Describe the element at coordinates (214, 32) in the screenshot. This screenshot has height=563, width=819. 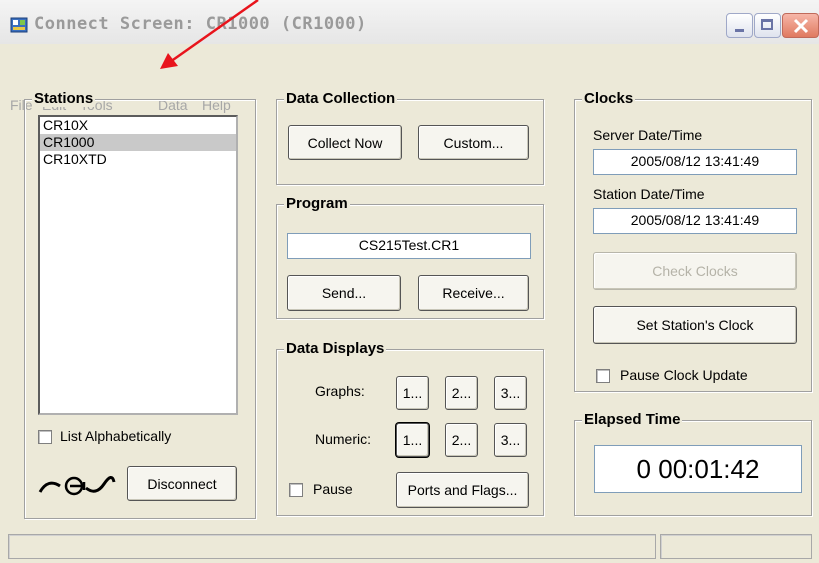
I see `annotation-arrow-line` at that location.